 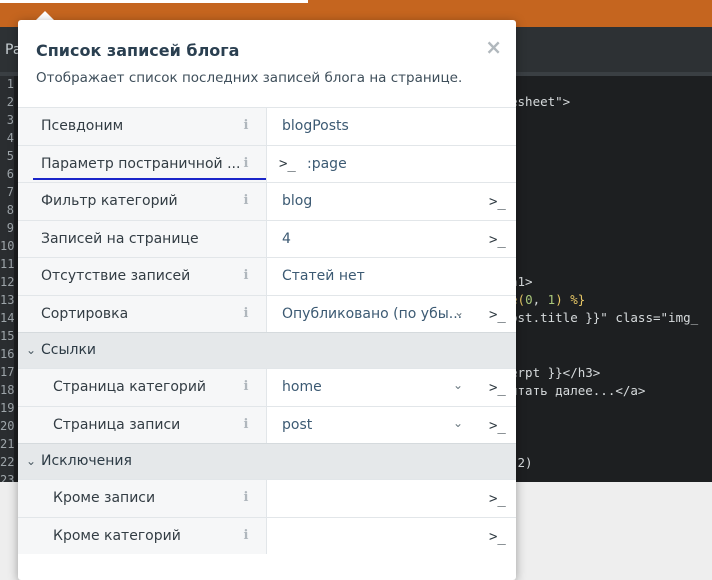 I want to click on property-label: Страница категорий, so click(x=130, y=387).